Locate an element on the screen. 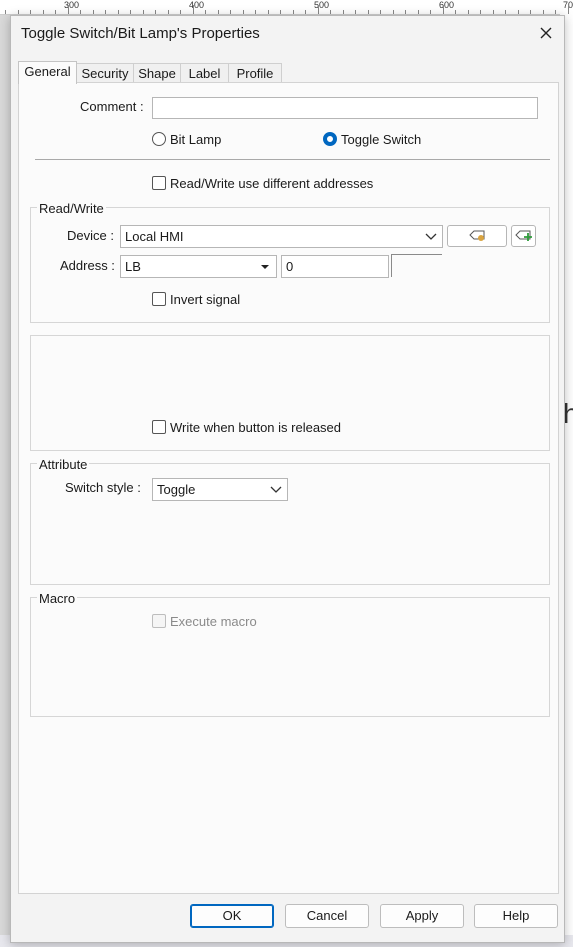 The height and width of the screenshot is (947, 573). device-select: Local HMI is located at coordinates (281, 236).